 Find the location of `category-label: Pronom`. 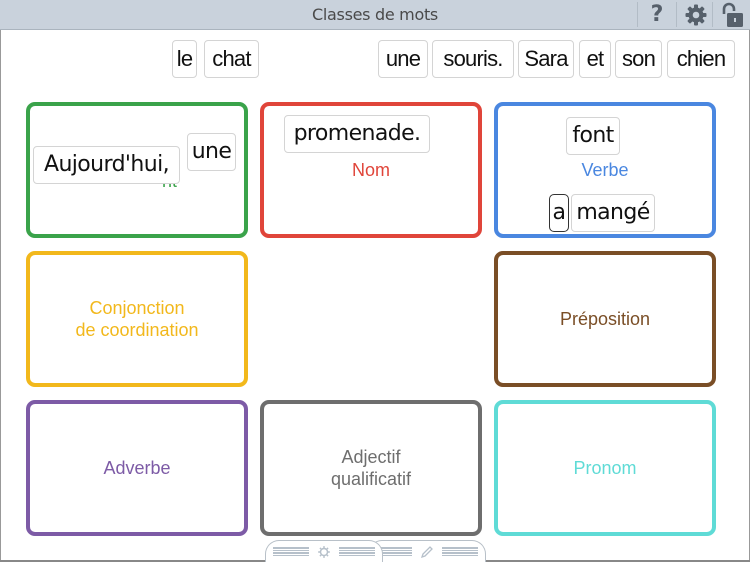

category-label: Pronom is located at coordinates (605, 468).